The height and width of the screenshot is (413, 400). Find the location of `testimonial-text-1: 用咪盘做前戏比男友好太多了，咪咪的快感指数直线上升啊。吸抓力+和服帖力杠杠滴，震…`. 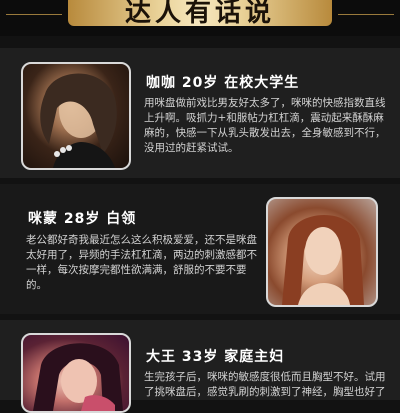

testimonial-text-1: 用咪盘做前戏比男友好太多了，咪咪的快感指数直线上升啊。吸抓力+和服帖力杠杠滴，震… is located at coordinates (265, 125).